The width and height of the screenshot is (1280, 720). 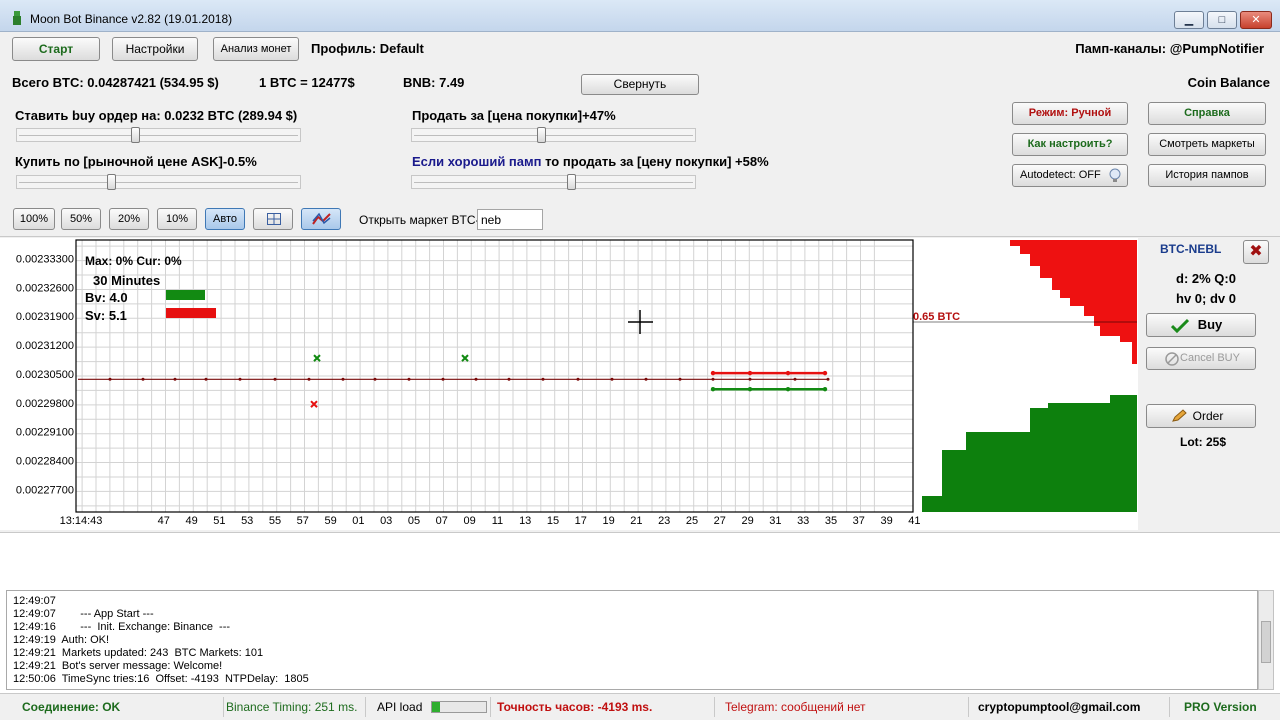 I want to click on grid-toggle-button, so click(x=273, y=219).